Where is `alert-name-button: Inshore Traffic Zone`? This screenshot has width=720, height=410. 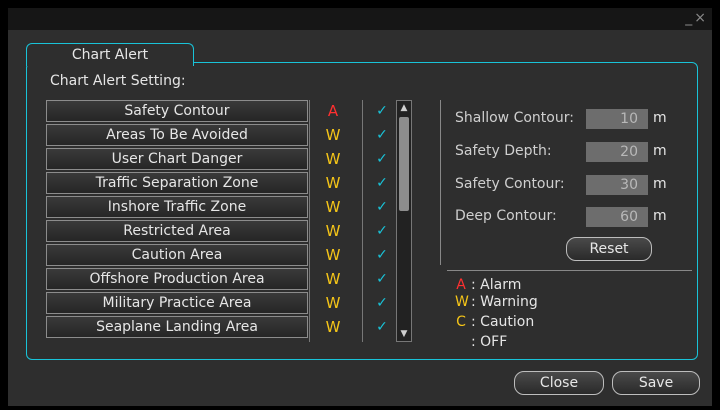
alert-name-button: Inshore Traffic Zone is located at coordinates (177, 207).